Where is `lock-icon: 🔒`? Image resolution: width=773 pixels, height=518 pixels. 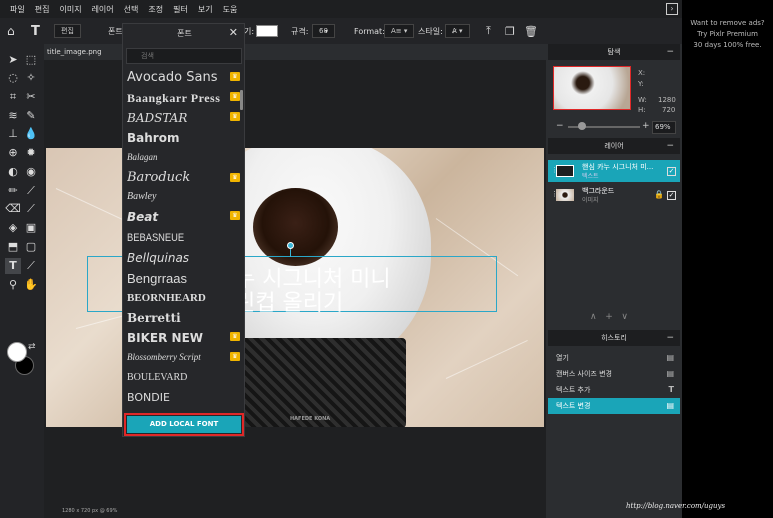 lock-icon: 🔒 is located at coordinates (659, 194).